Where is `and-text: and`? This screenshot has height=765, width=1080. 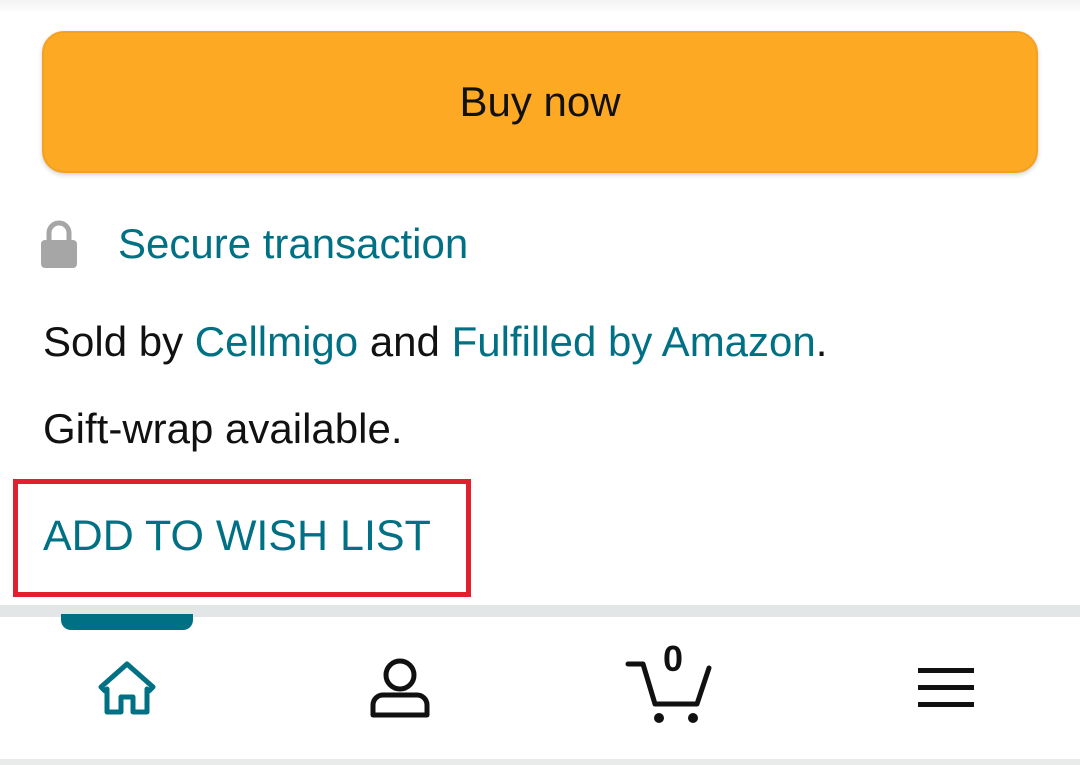 and-text: and is located at coordinates (405, 341).